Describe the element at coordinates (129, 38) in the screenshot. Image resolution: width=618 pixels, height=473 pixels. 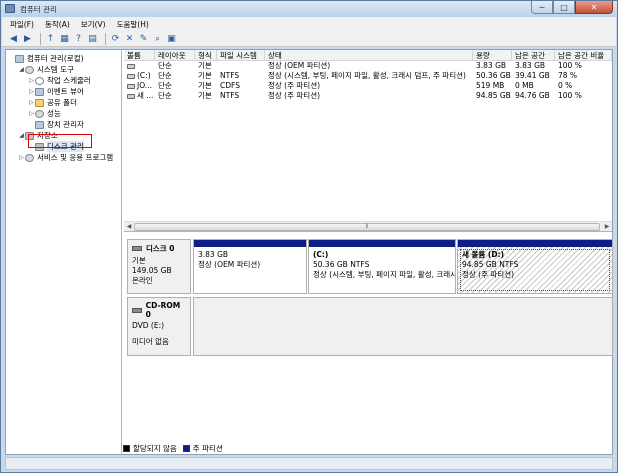
I see `delete-icon: ✕` at that location.